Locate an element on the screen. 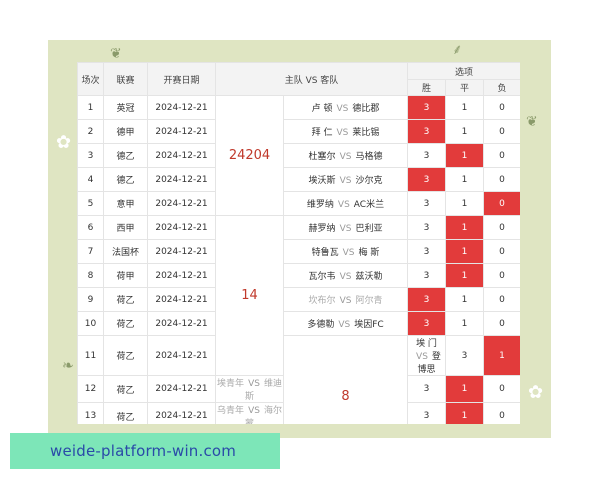 The width and height of the screenshot is (600, 480). away-team: 兹沃勒 is located at coordinates (369, 277).